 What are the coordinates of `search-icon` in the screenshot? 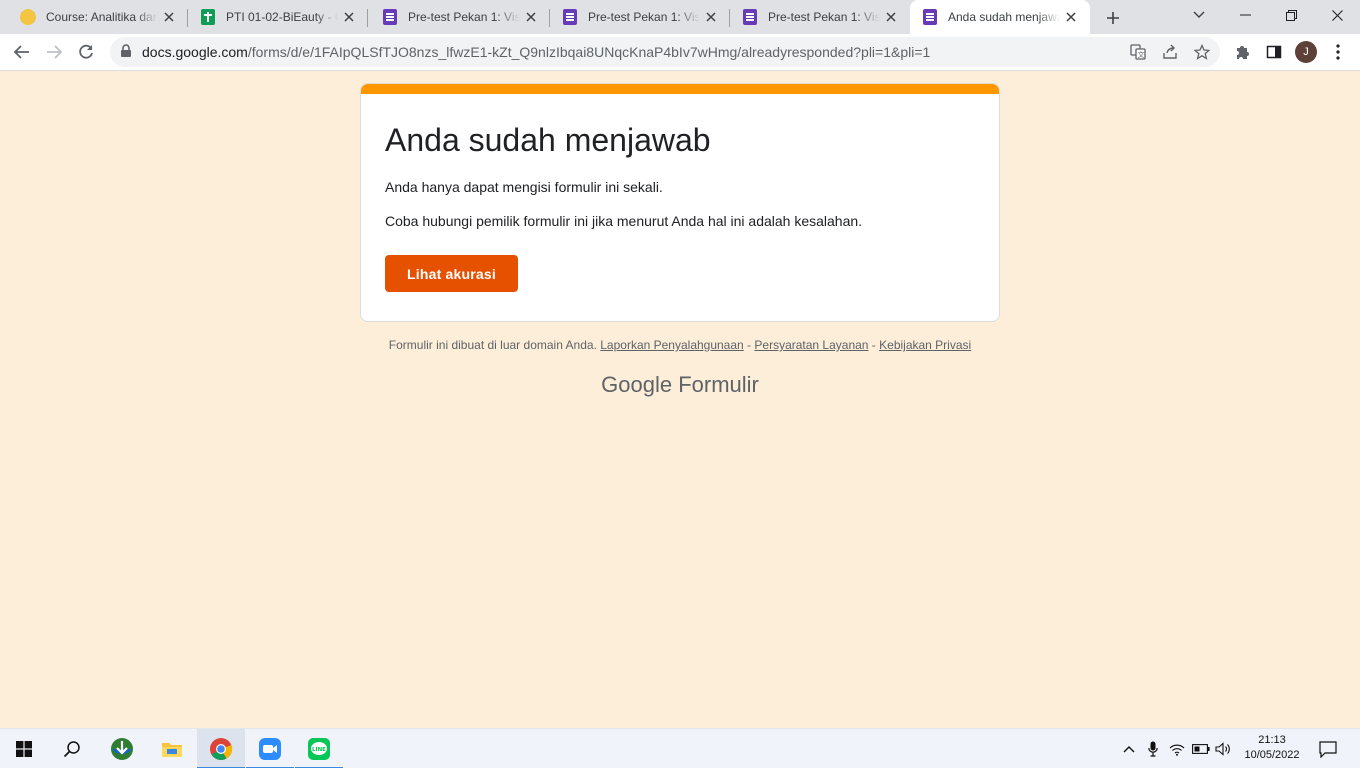 It's located at (72, 748).